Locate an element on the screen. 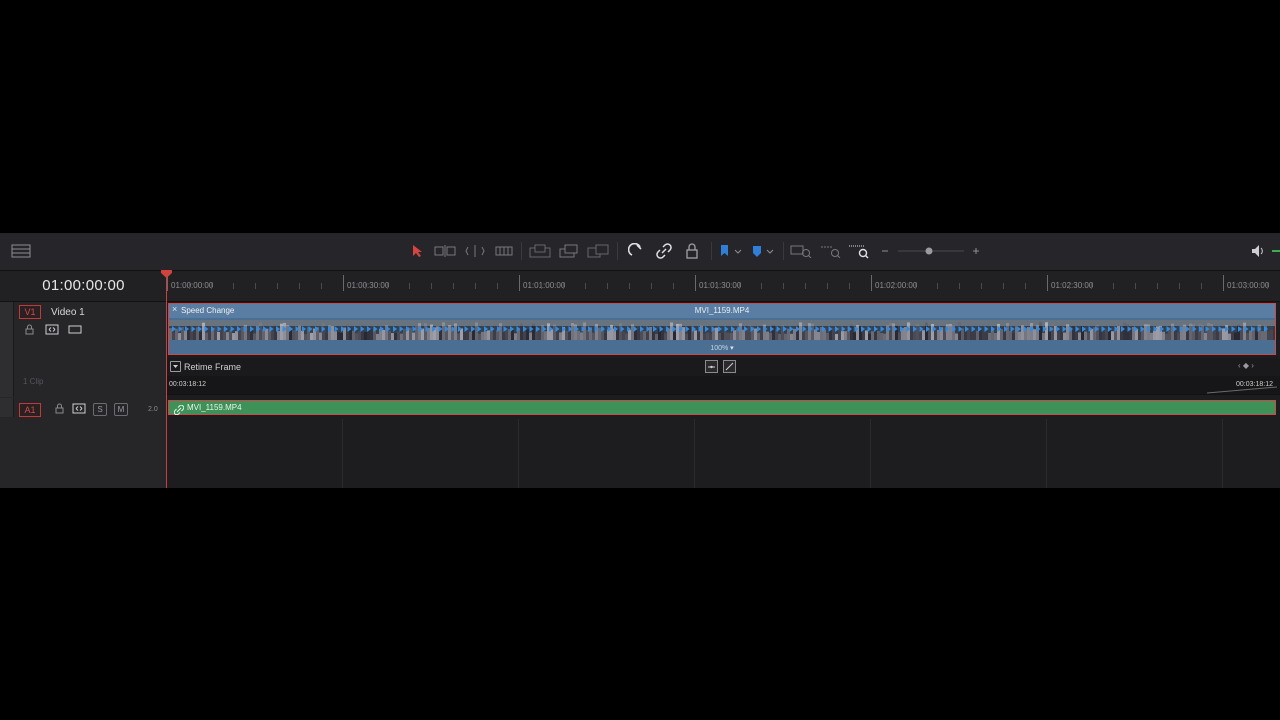  audio-volume-icon is located at coordinates (1258, 251).